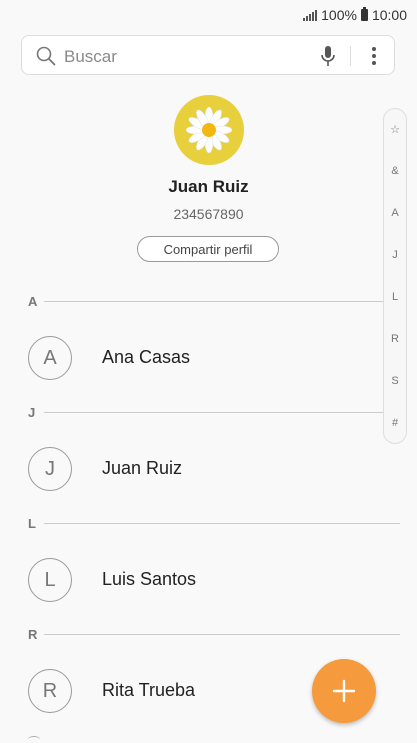 This screenshot has width=417, height=743. Describe the element at coordinates (208, 15) in the screenshot. I see `status-bar: 100% 10:00` at that location.